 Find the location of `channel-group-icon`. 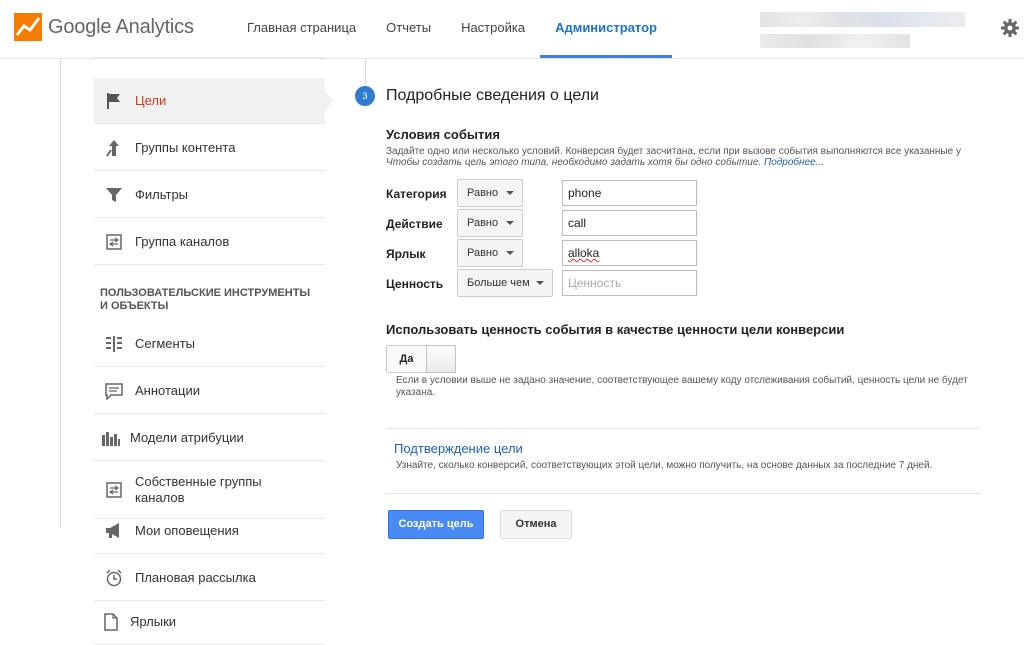

channel-group-icon is located at coordinates (114, 242).